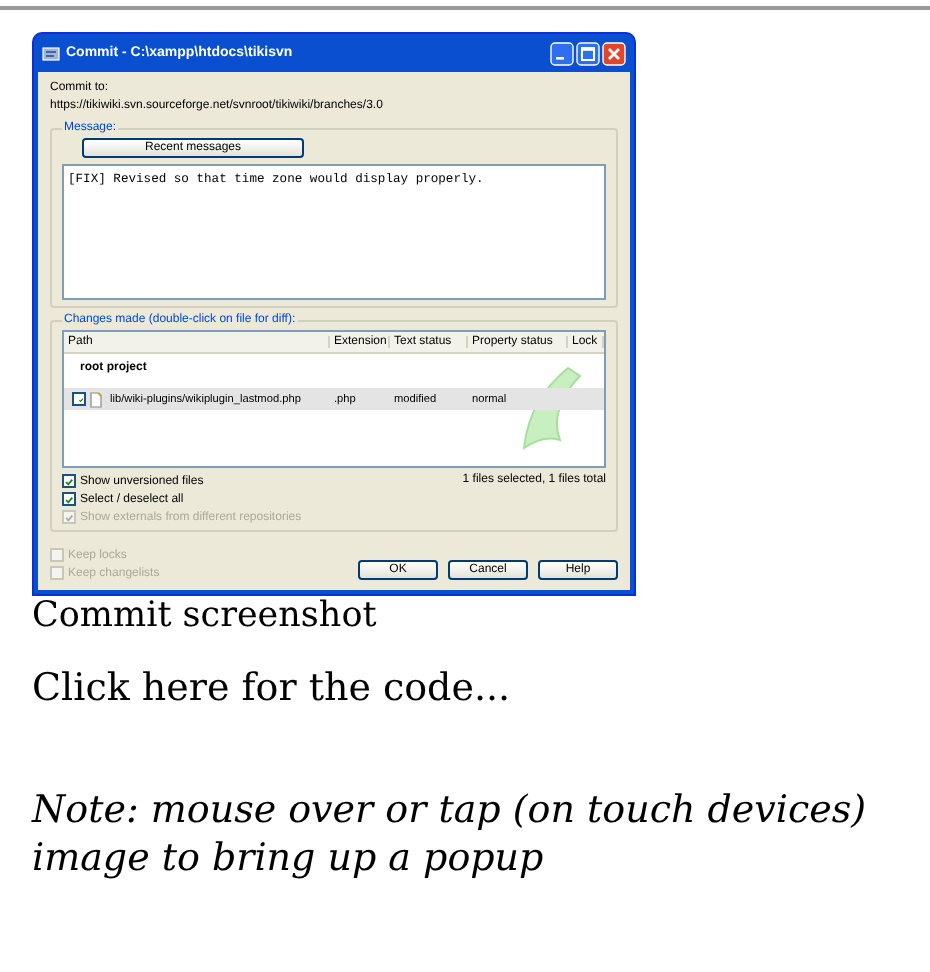 The image size is (930, 972). Describe the element at coordinates (588, 53) in the screenshot. I see `maximize-icon` at that location.